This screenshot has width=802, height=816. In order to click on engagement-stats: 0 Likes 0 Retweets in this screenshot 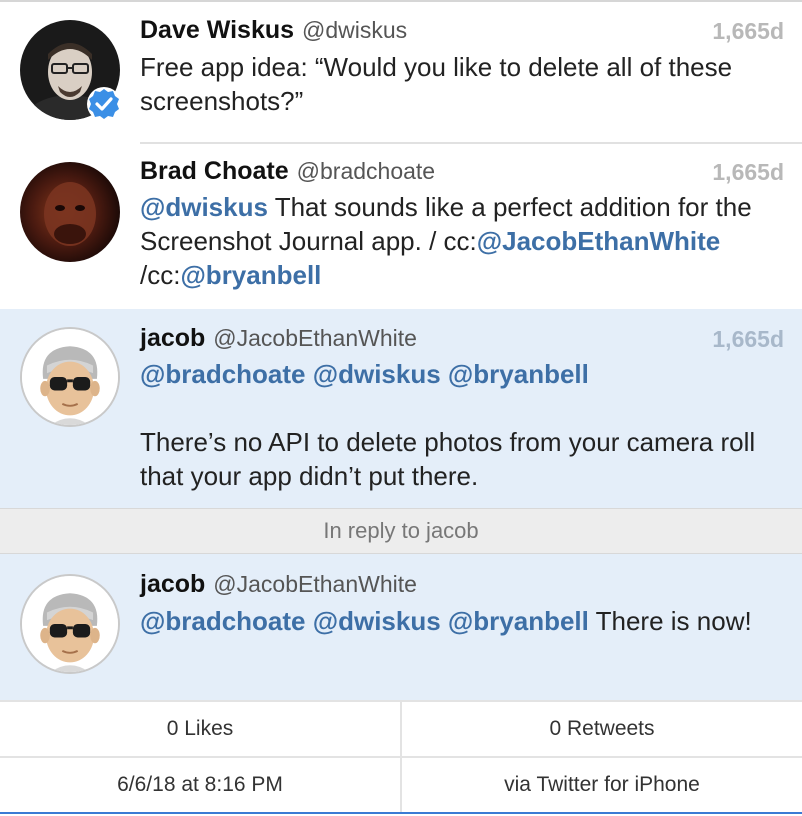, I will do `click(401, 728)`.